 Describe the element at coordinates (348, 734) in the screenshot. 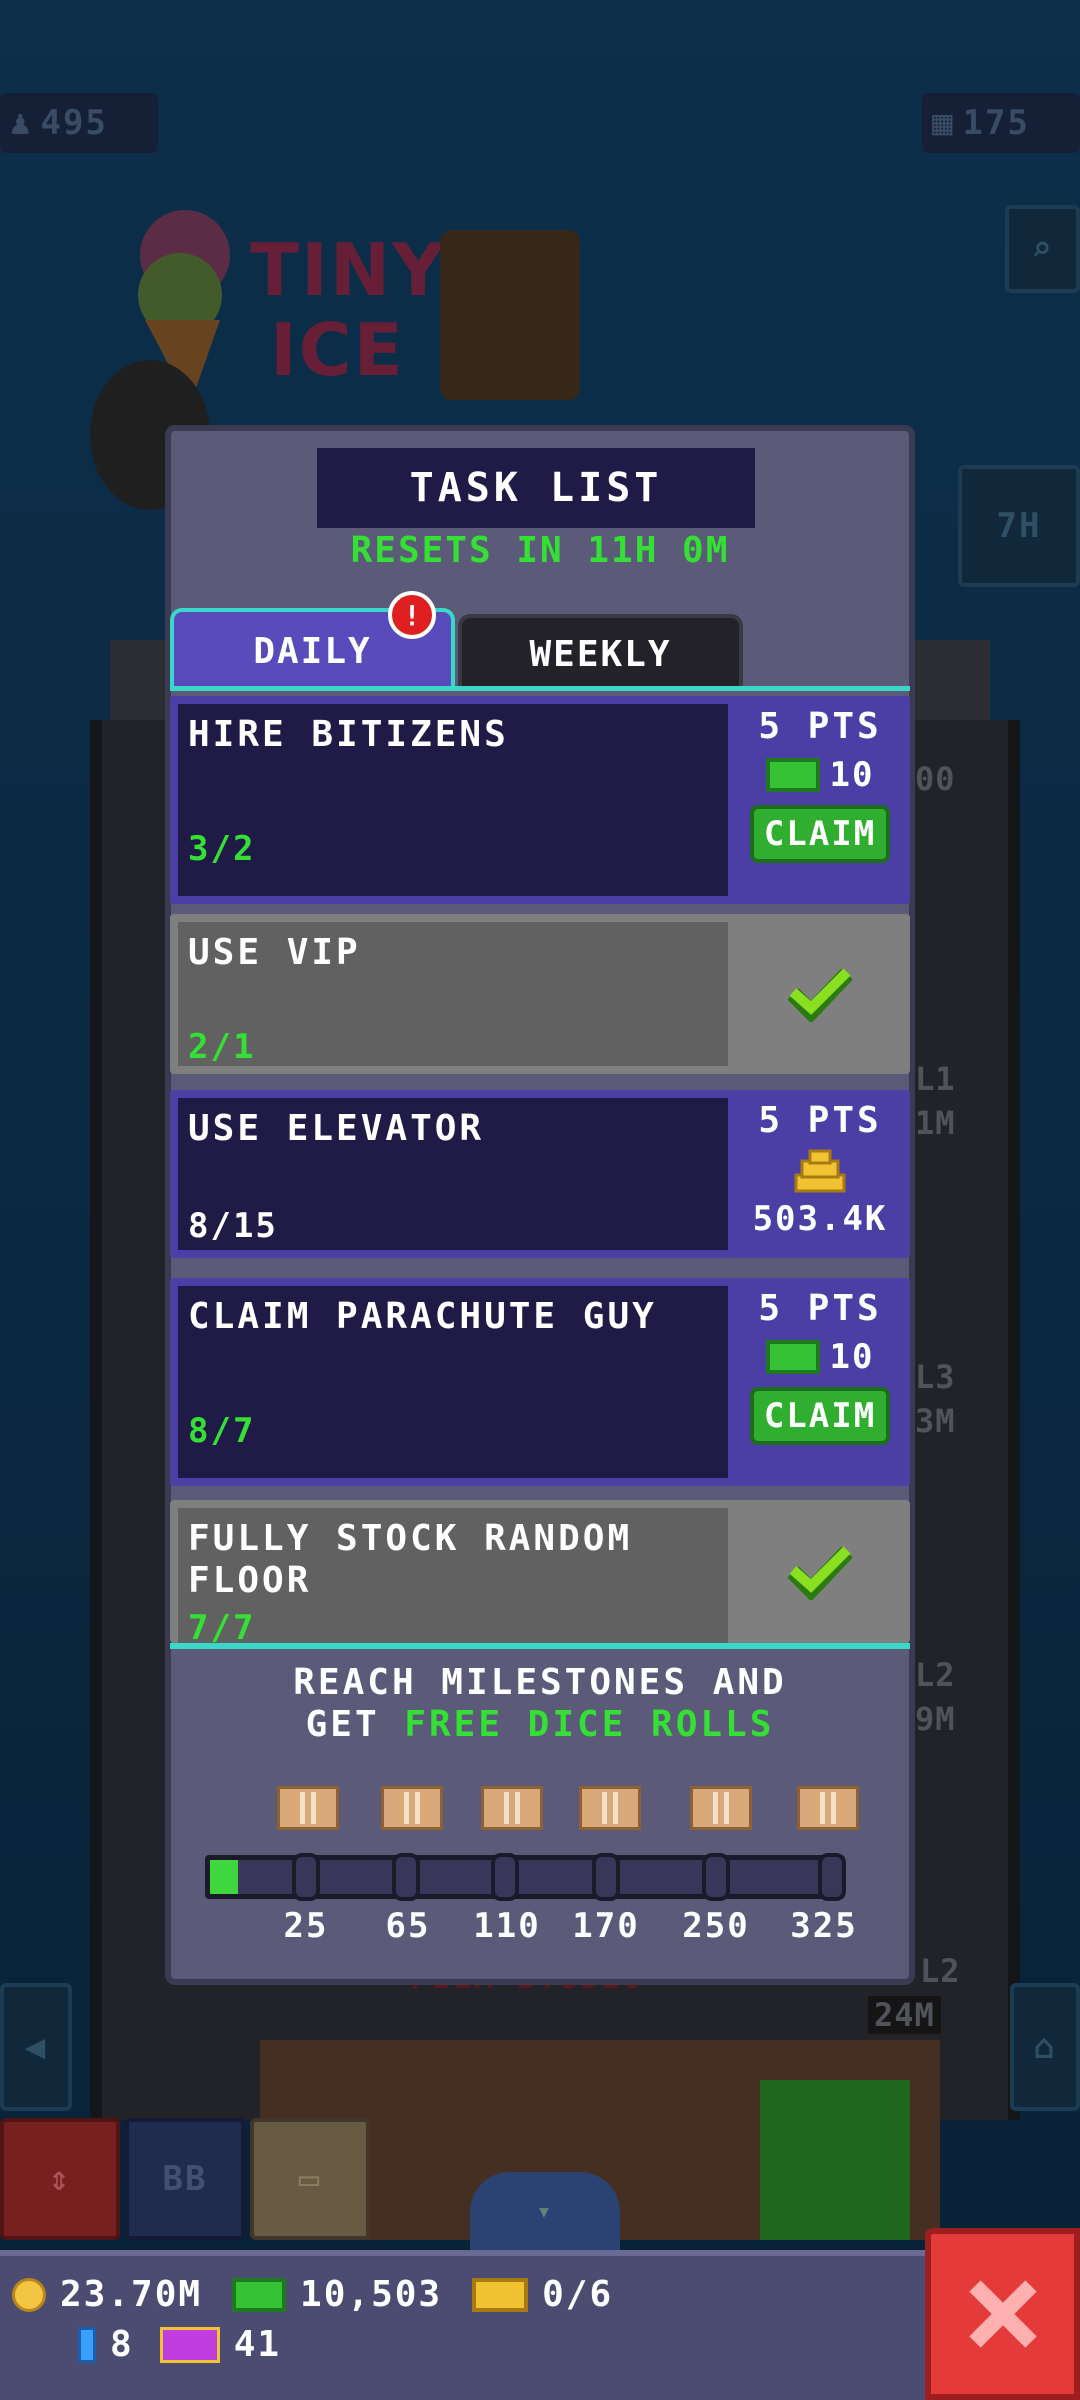

I see `task-name: HIRE BITIZENS` at that location.